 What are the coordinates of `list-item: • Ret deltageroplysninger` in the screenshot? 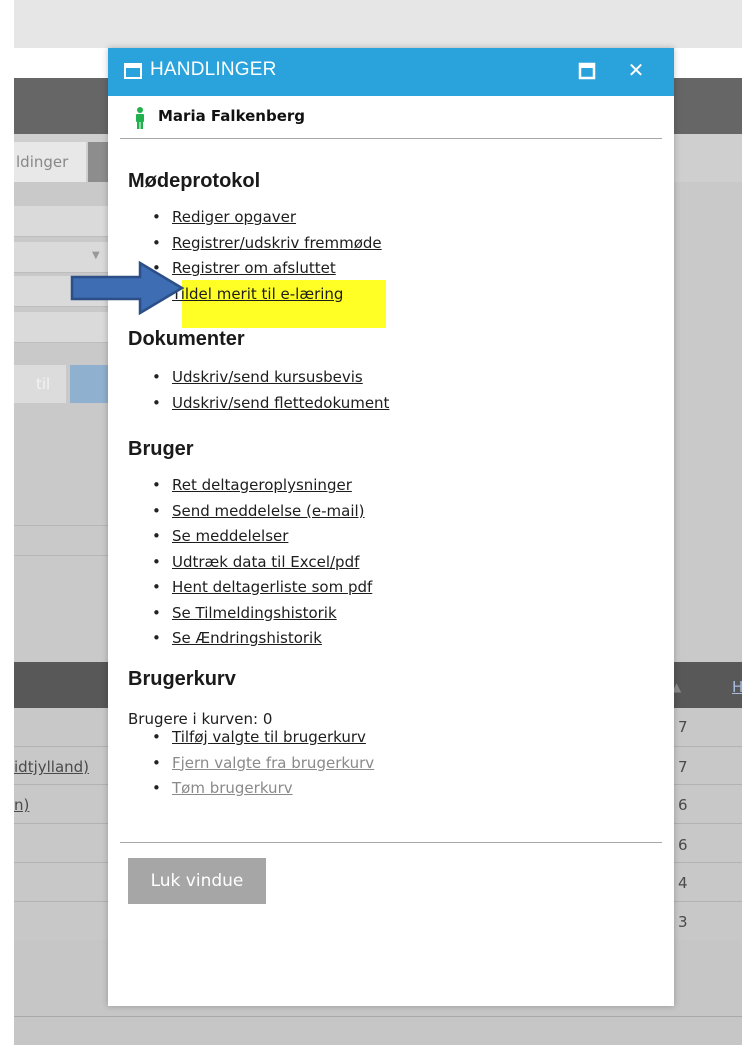 It's located at (252, 485).